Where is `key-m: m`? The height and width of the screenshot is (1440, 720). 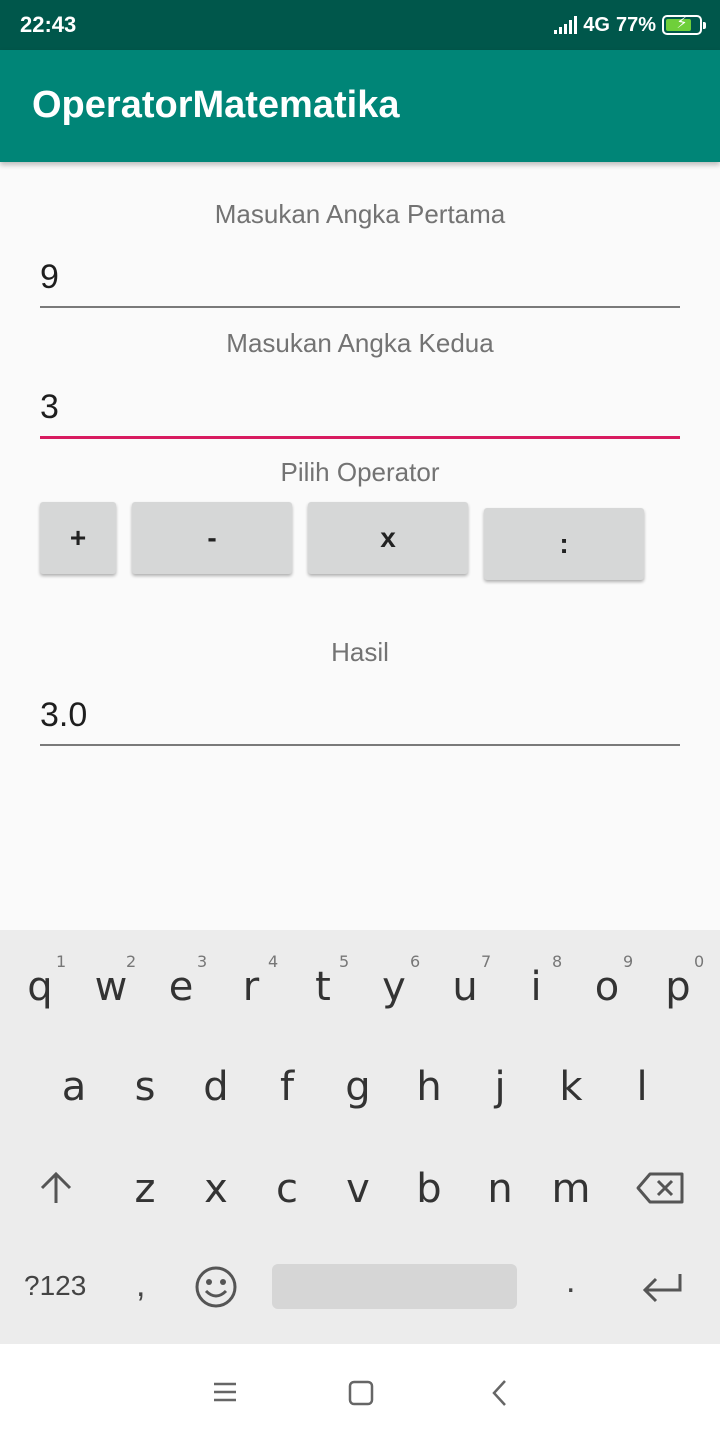
key-m: m is located at coordinates (571, 1189).